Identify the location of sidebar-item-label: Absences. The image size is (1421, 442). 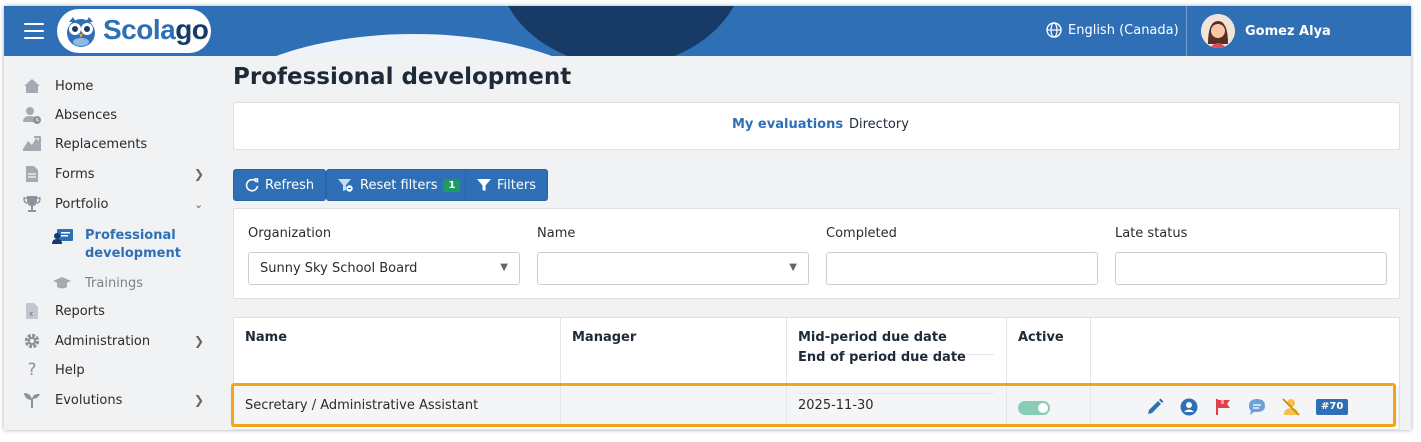
(86, 115).